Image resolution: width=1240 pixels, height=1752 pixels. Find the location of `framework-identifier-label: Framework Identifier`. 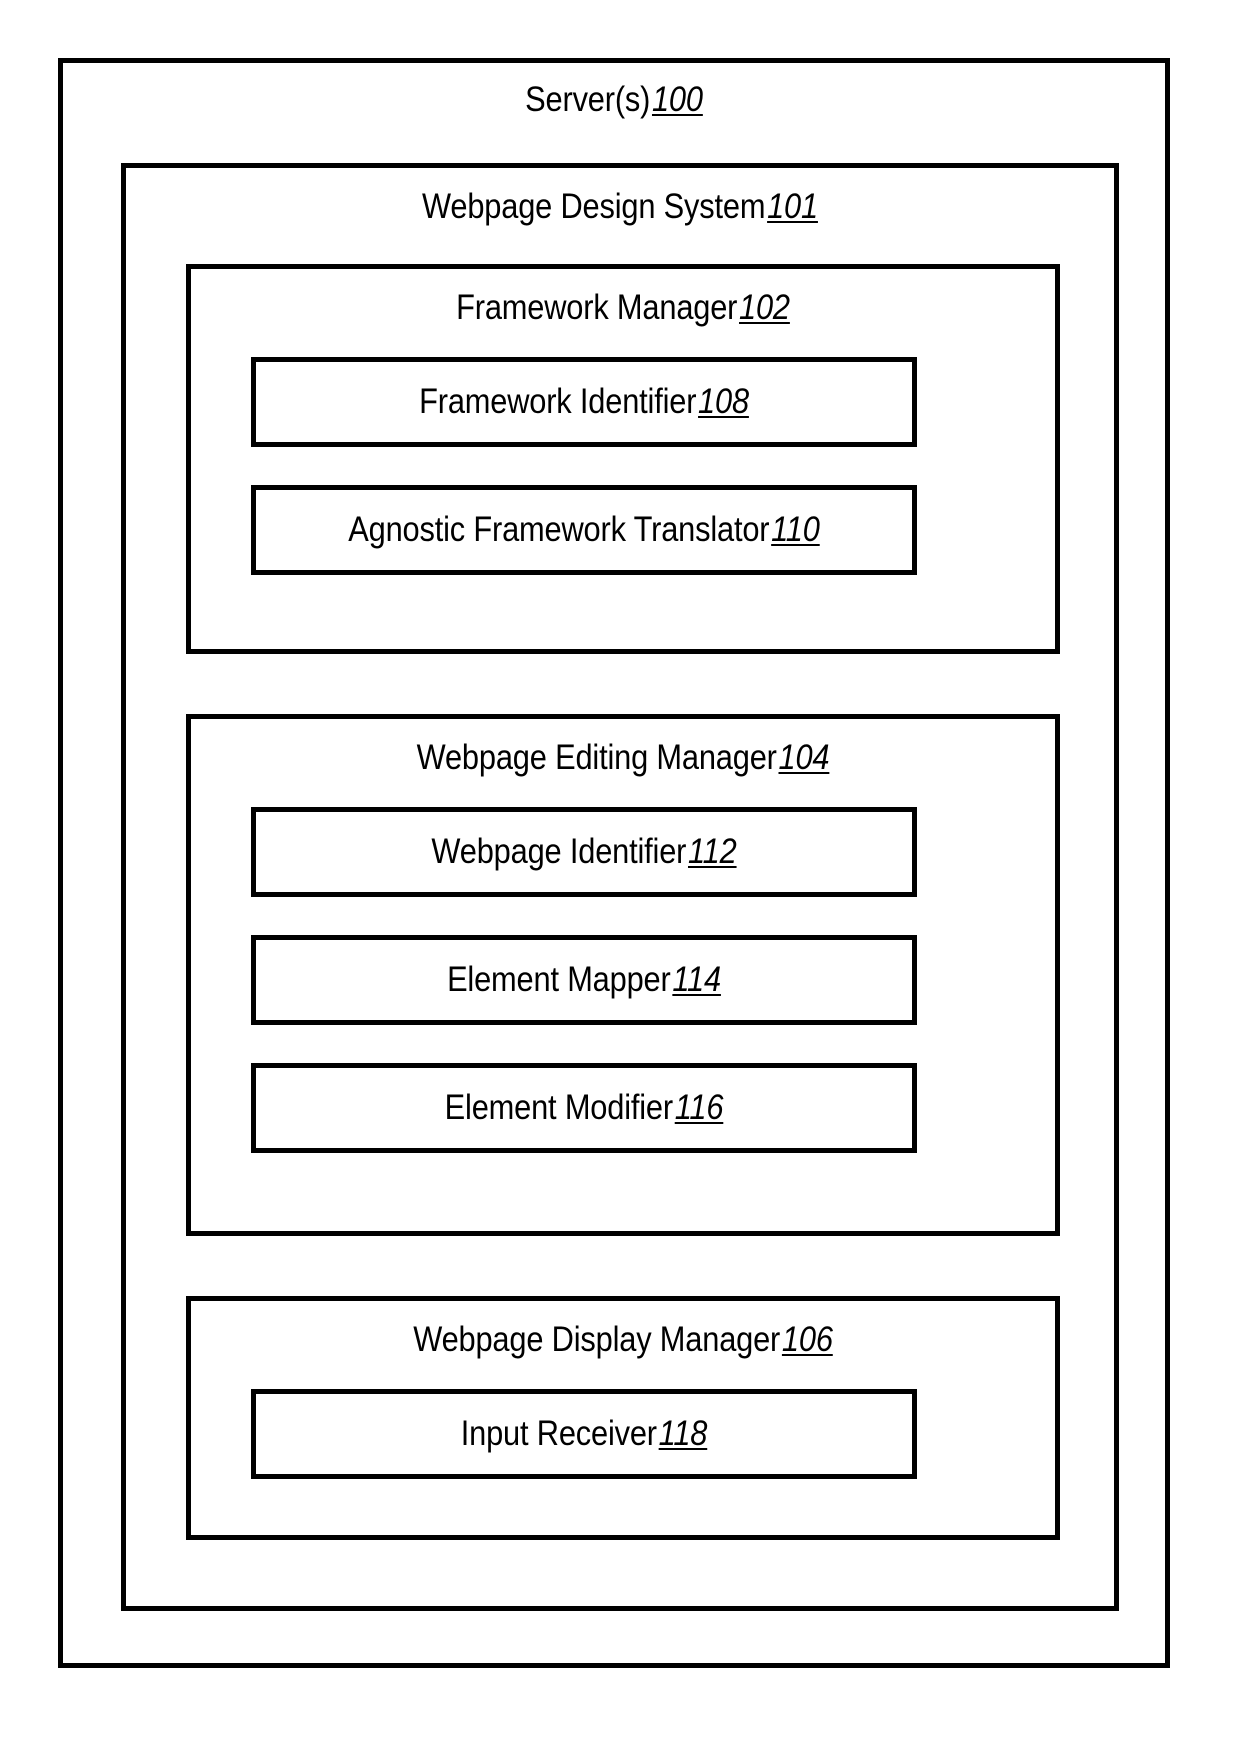

framework-identifier-label: Framework Identifier is located at coordinates (558, 401).